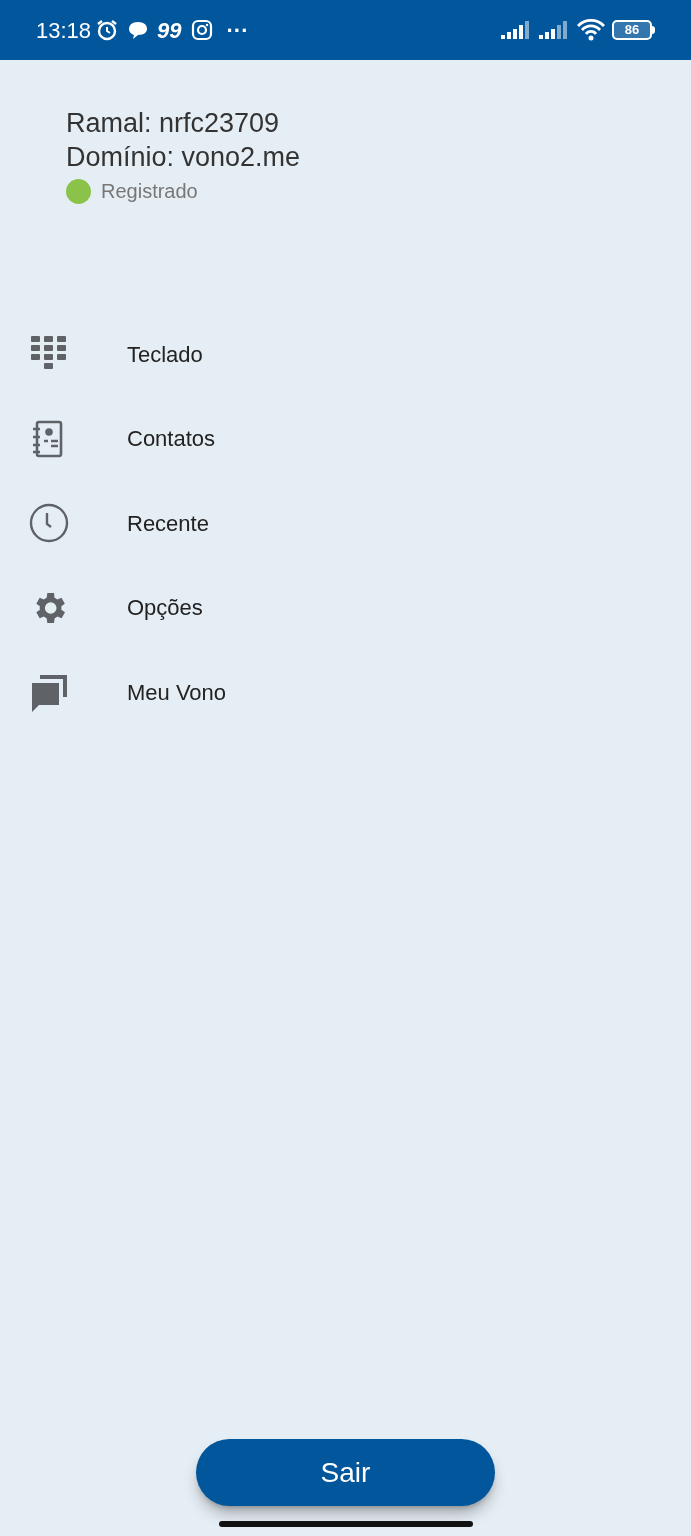 Image resolution: width=691 pixels, height=1536 pixels. Describe the element at coordinates (345, 523) in the screenshot. I see `menu-item: Recente` at that location.